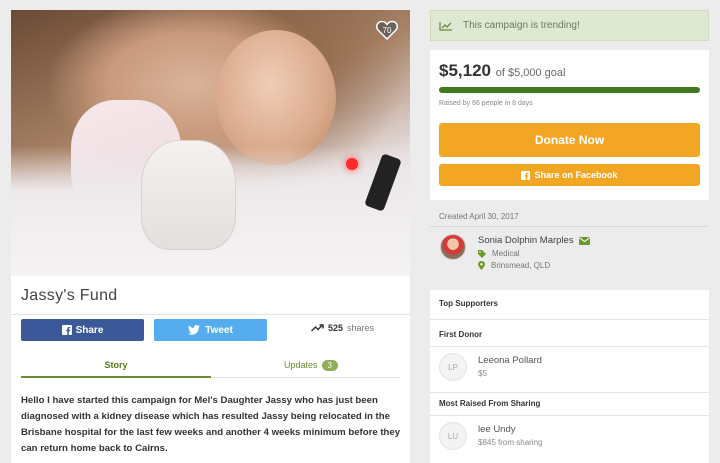 The image size is (720, 463). Describe the element at coordinates (584, 240) in the screenshot. I see `envelope-icon` at that location.